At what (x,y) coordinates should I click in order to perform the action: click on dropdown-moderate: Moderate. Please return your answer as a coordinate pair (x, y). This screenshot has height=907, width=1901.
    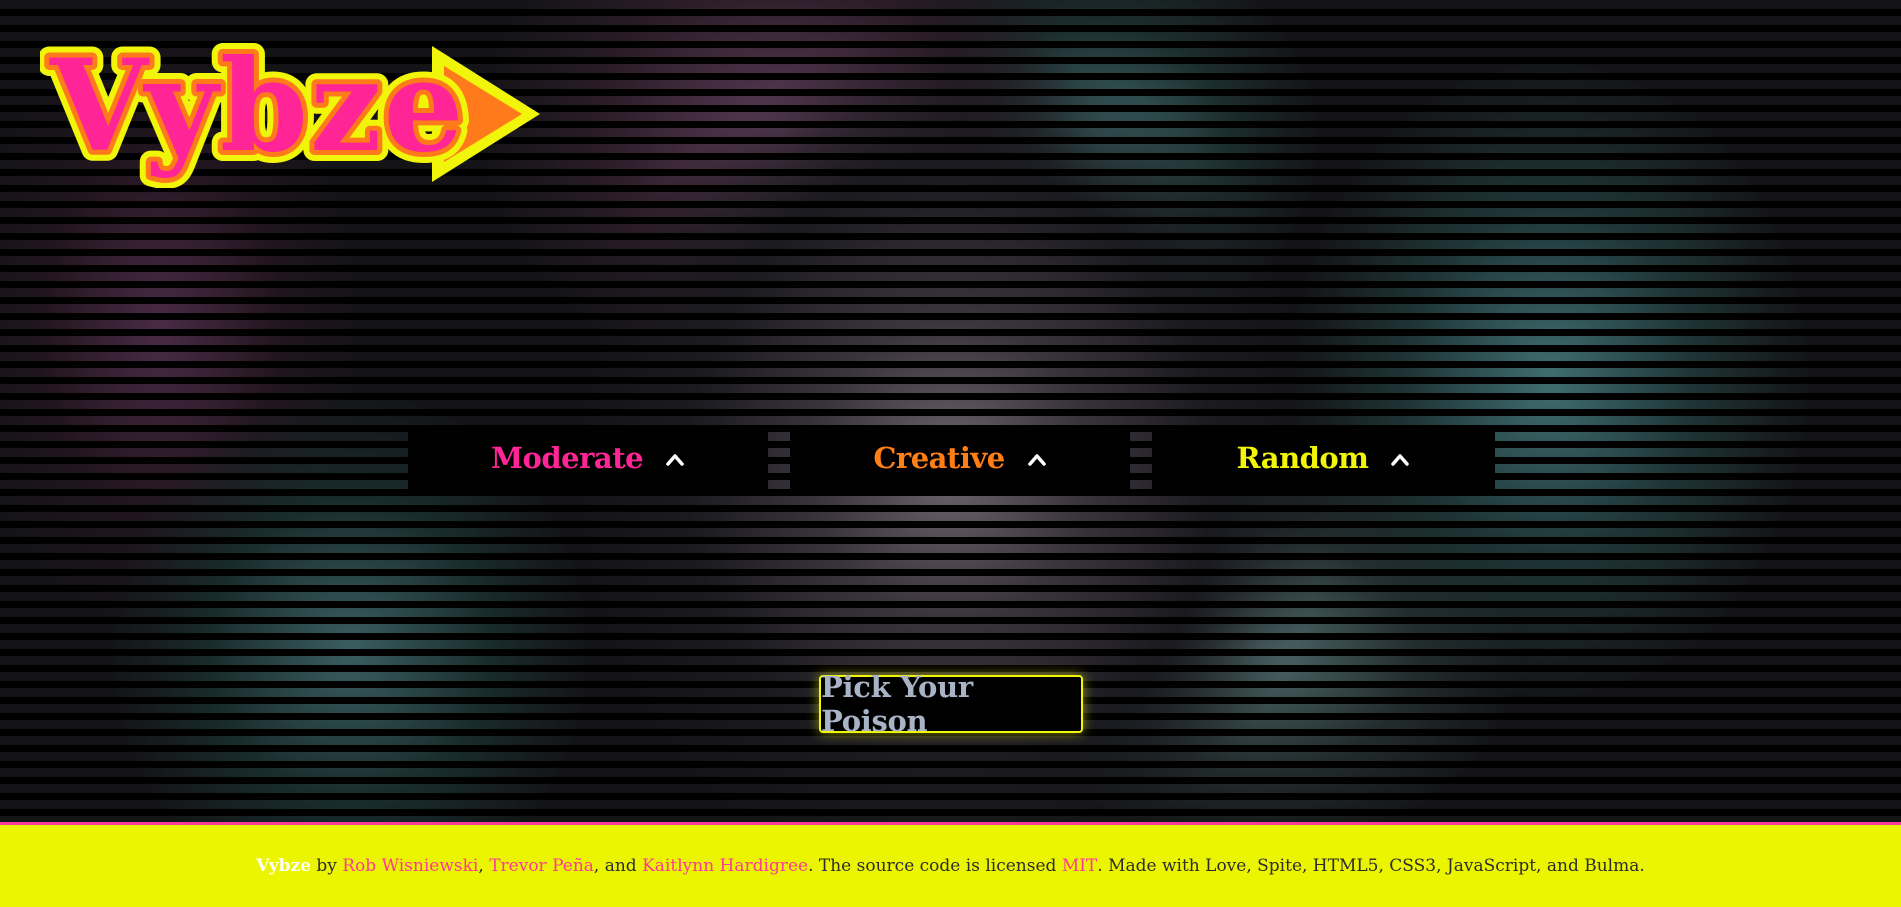
    Looking at the image, I should click on (588, 458).